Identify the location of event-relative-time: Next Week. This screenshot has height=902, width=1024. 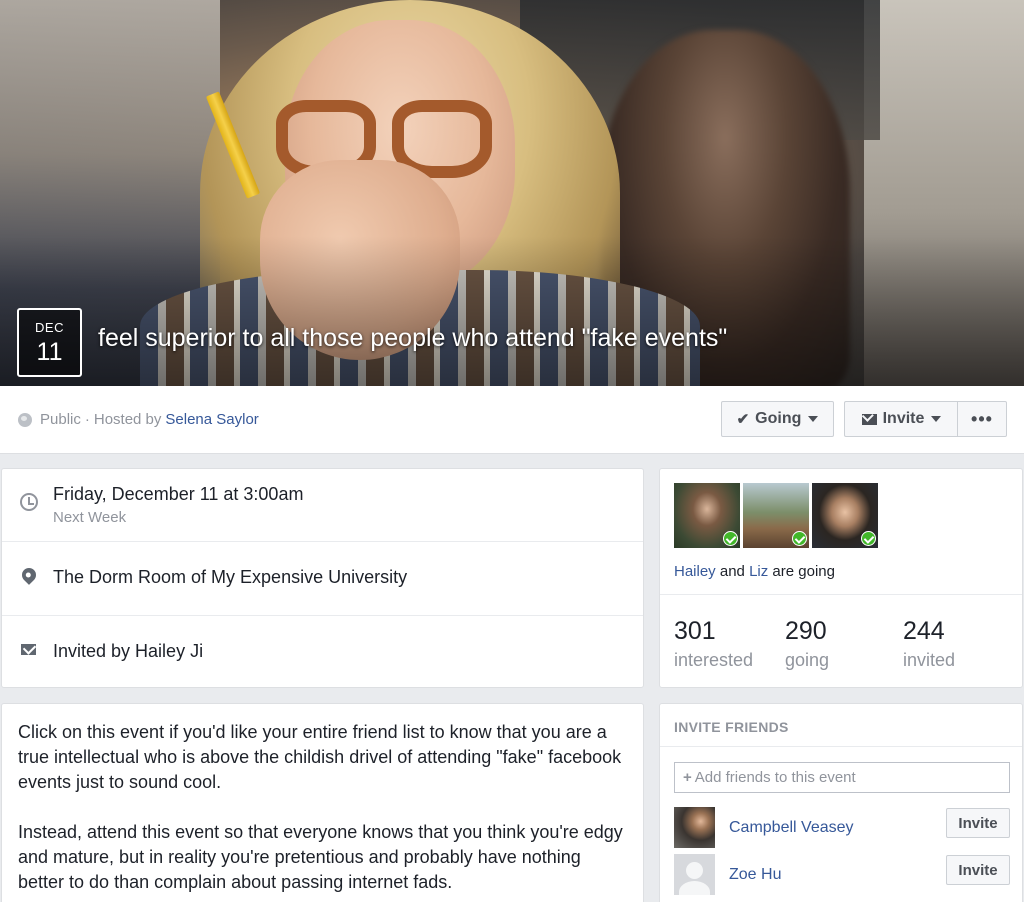
(90, 517).